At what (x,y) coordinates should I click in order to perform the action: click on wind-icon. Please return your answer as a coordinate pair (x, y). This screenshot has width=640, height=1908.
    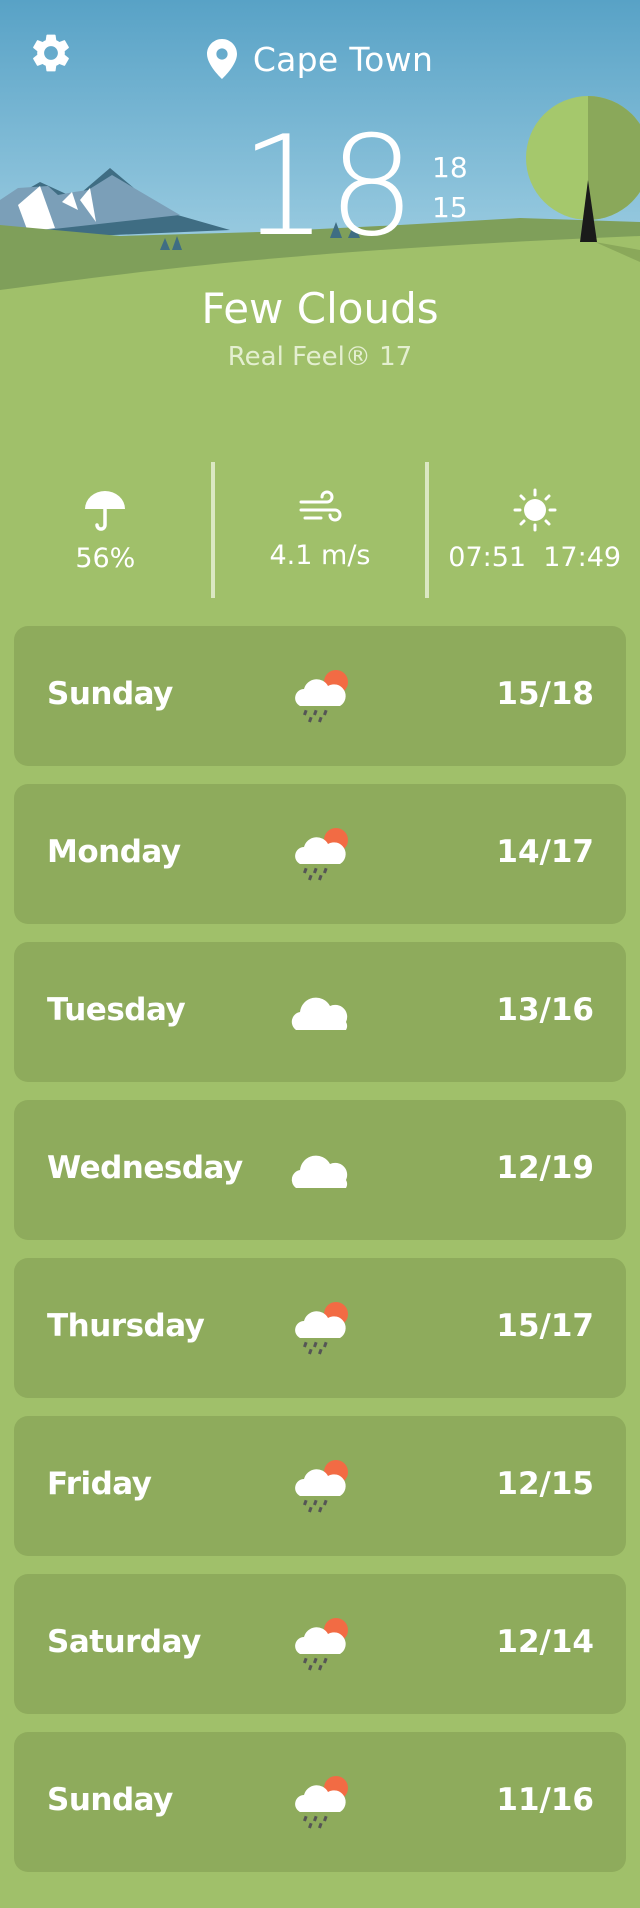
    Looking at the image, I should click on (320, 505).